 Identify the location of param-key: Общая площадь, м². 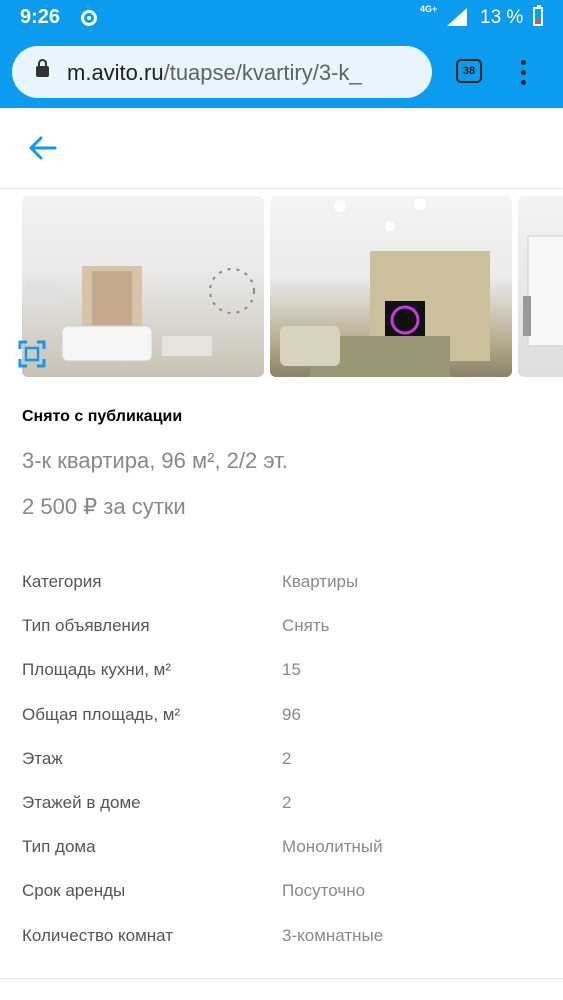
(101, 714).